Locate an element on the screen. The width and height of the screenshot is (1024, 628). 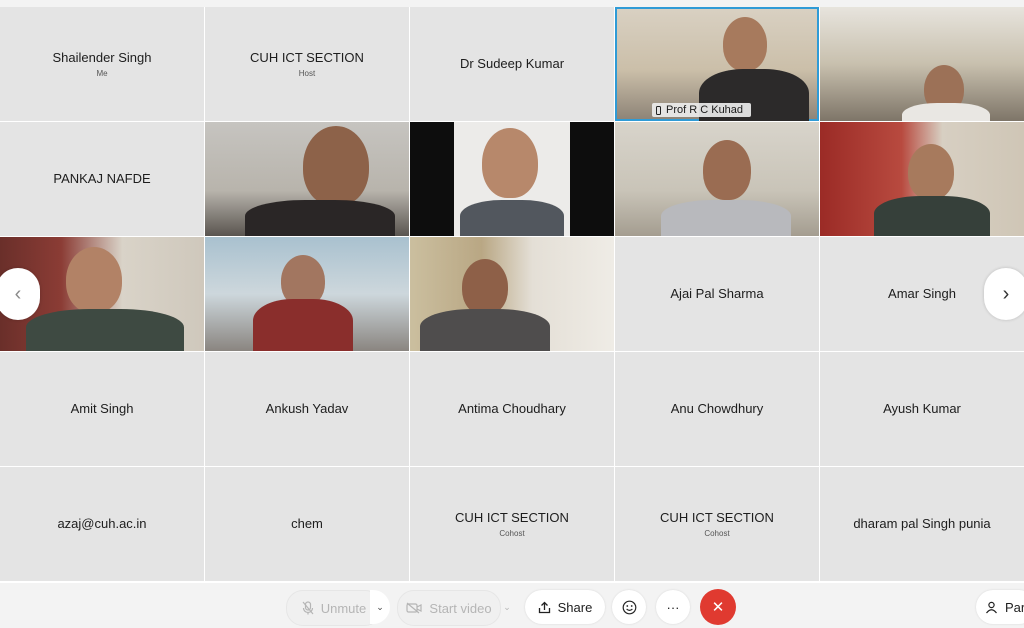
participant-tile: azaj@cuh.ac.in is located at coordinates (102, 524).